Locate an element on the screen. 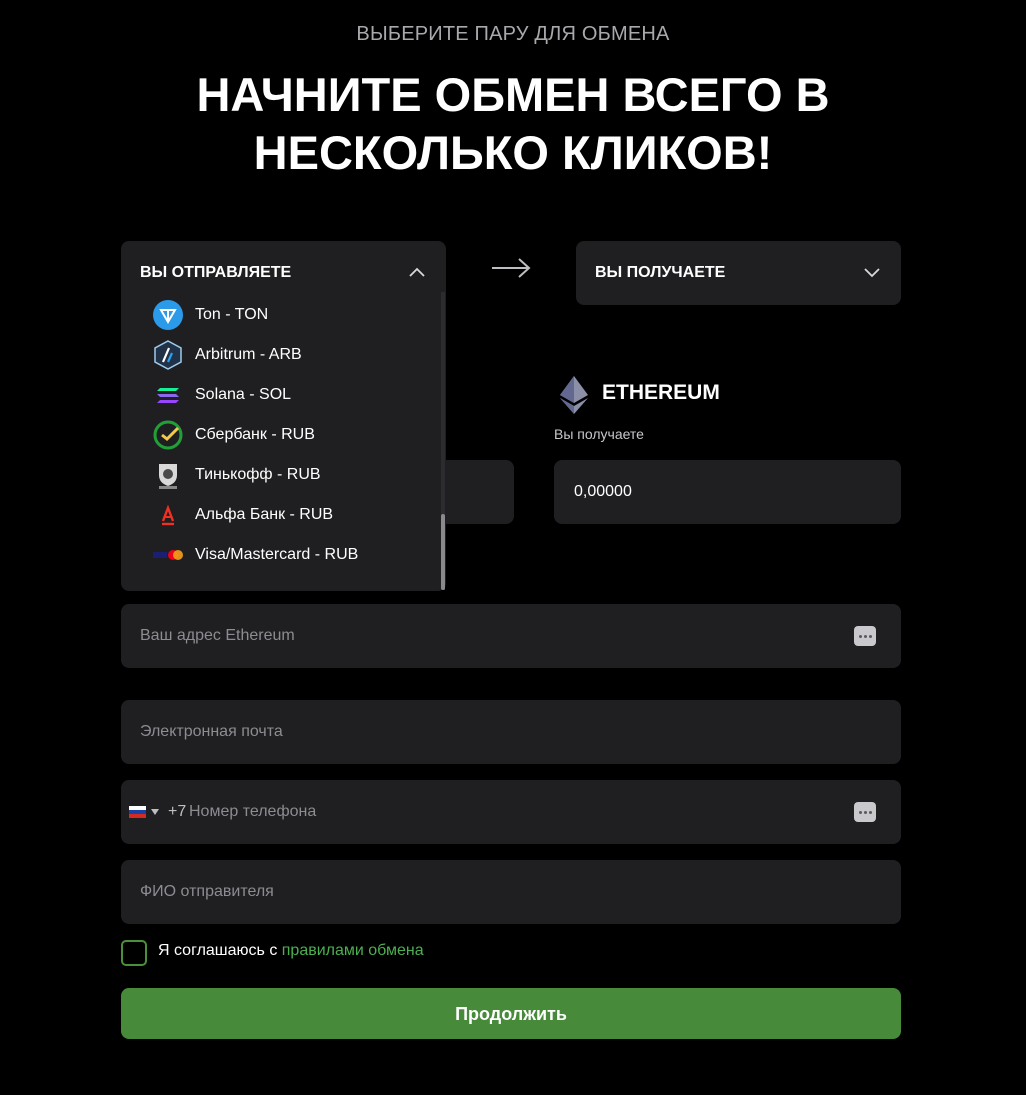  option-arbitrum: Arbitrum - ARB is located at coordinates (227, 355).